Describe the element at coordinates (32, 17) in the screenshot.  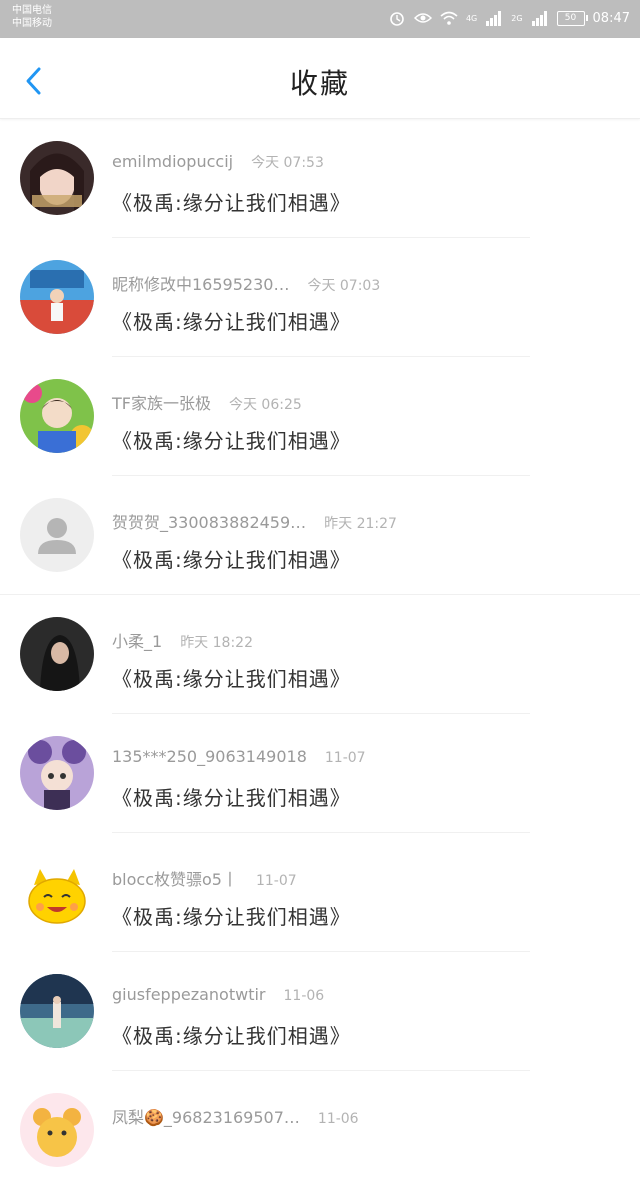
I see `carrier-info: 中国电信 中国移动` at that location.